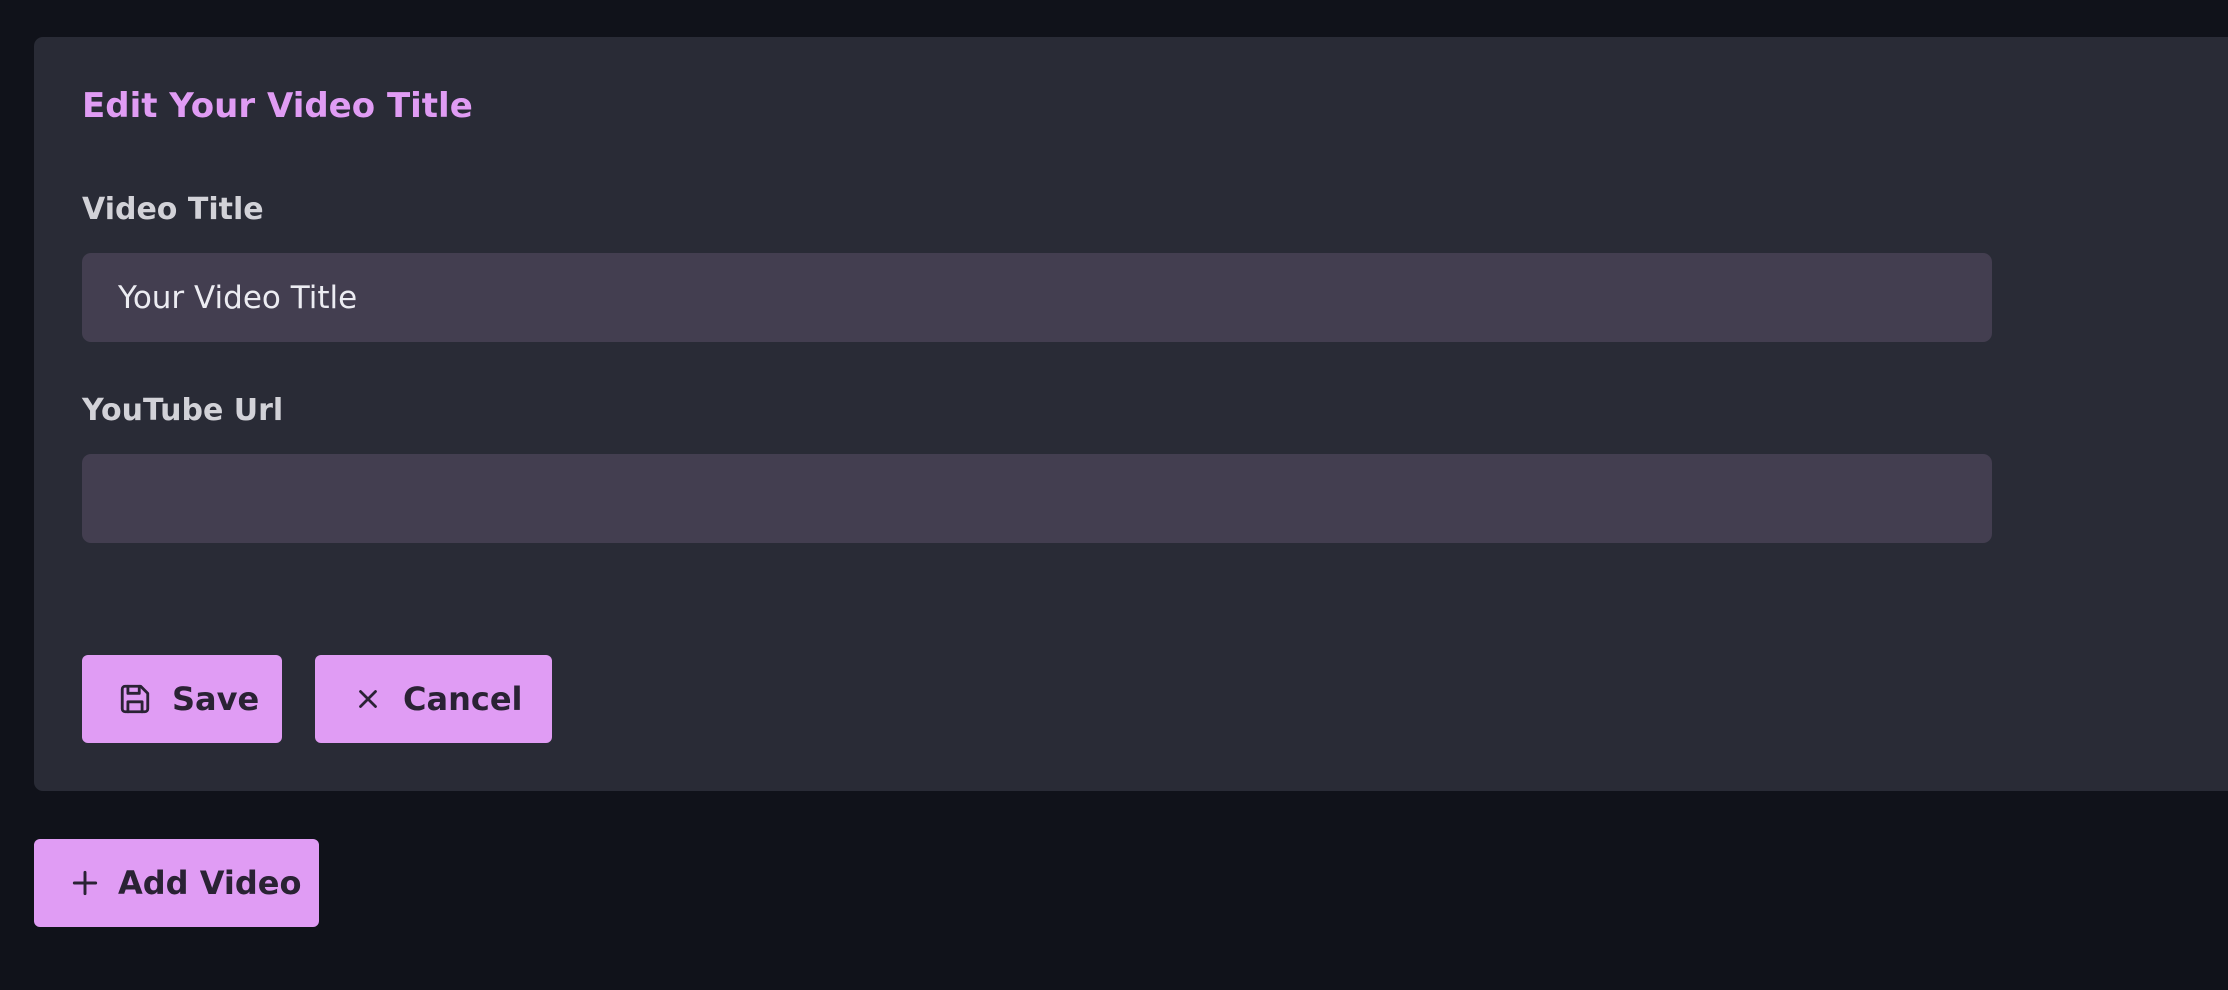  I want to click on cancel-button: Cancel, so click(433, 699).